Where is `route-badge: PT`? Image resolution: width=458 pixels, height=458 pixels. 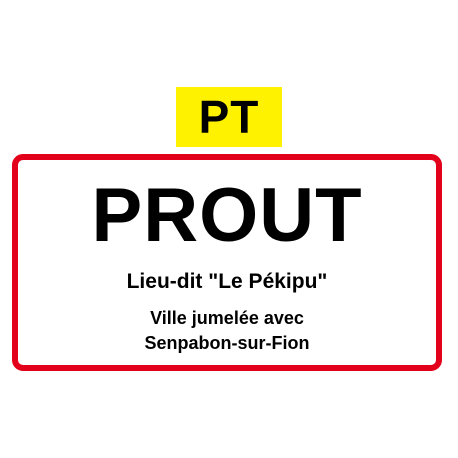 route-badge: PT is located at coordinates (229, 117).